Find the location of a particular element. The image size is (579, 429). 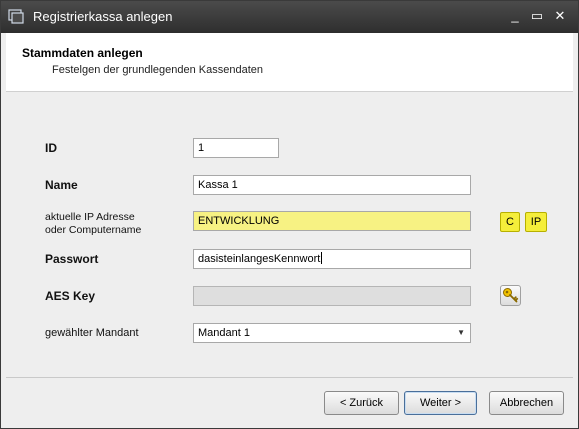

generate-key-button is located at coordinates (510, 295).